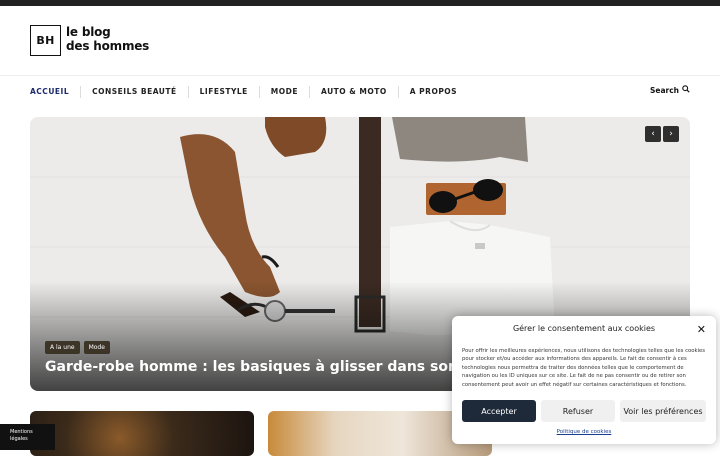  I want to click on nav-item-conseils-beaute: CONSEILS BEAUTÉ, so click(134, 92).